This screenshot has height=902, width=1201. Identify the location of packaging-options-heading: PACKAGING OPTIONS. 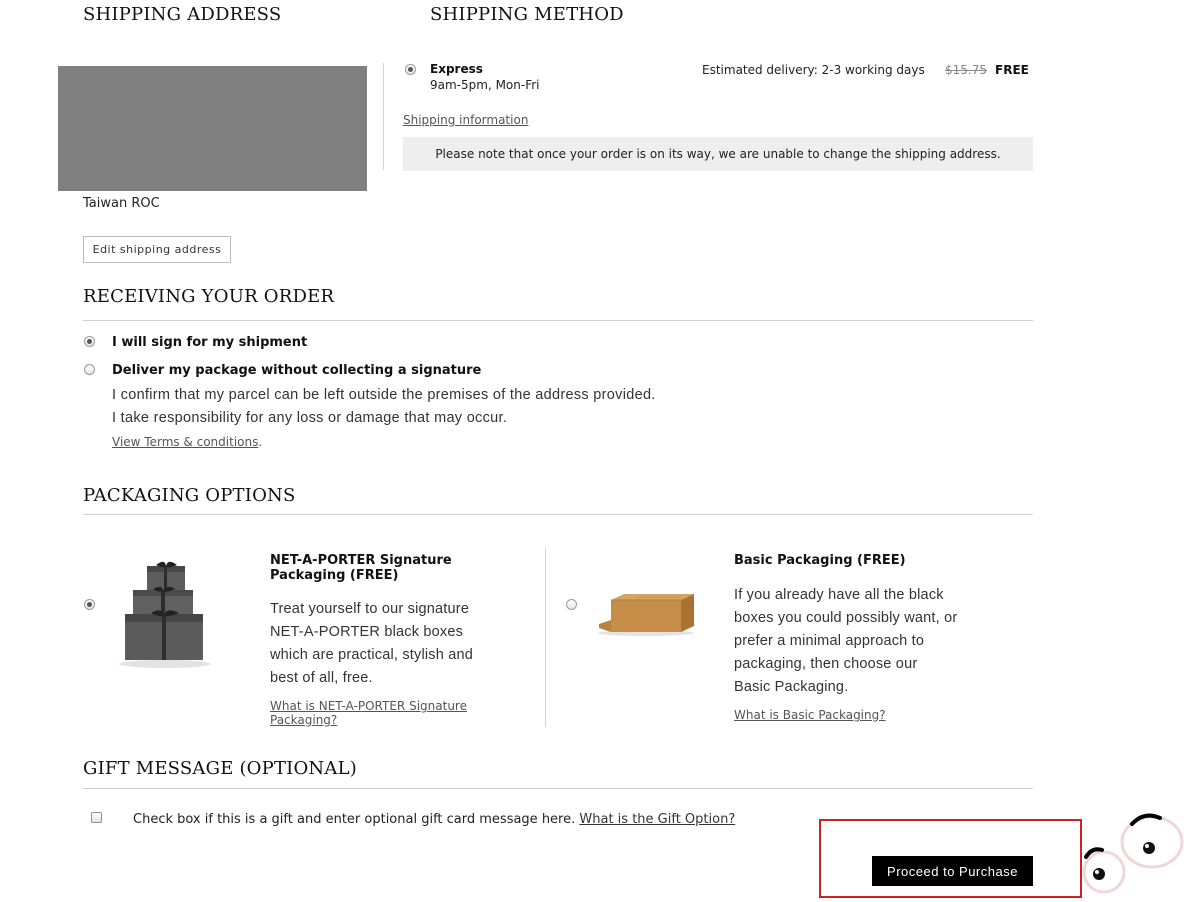
(189, 495).